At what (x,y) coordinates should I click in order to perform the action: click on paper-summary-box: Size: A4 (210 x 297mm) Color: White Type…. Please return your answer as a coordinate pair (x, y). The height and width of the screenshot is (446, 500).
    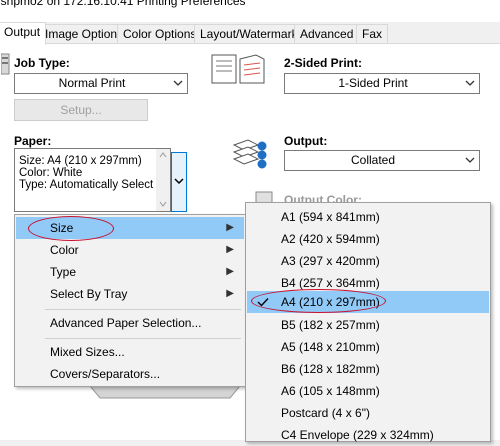
    Looking at the image, I should click on (92, 180).